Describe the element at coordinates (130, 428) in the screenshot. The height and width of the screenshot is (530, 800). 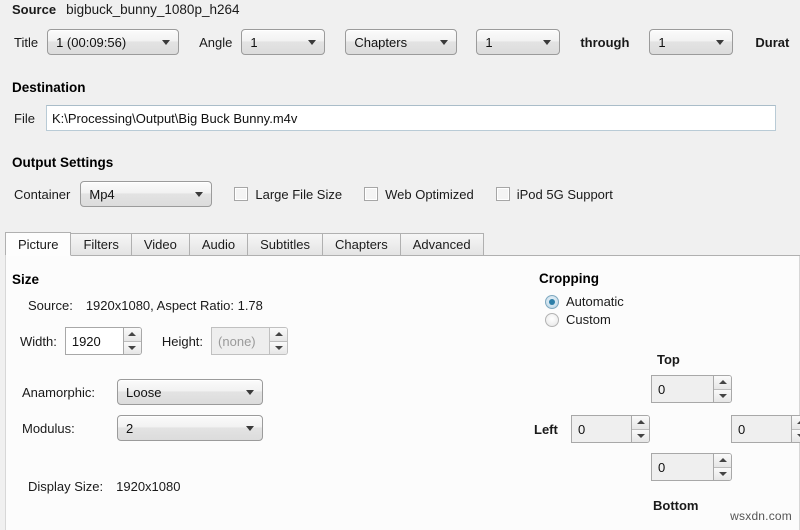
I see `modulus-value: 2` at that location.